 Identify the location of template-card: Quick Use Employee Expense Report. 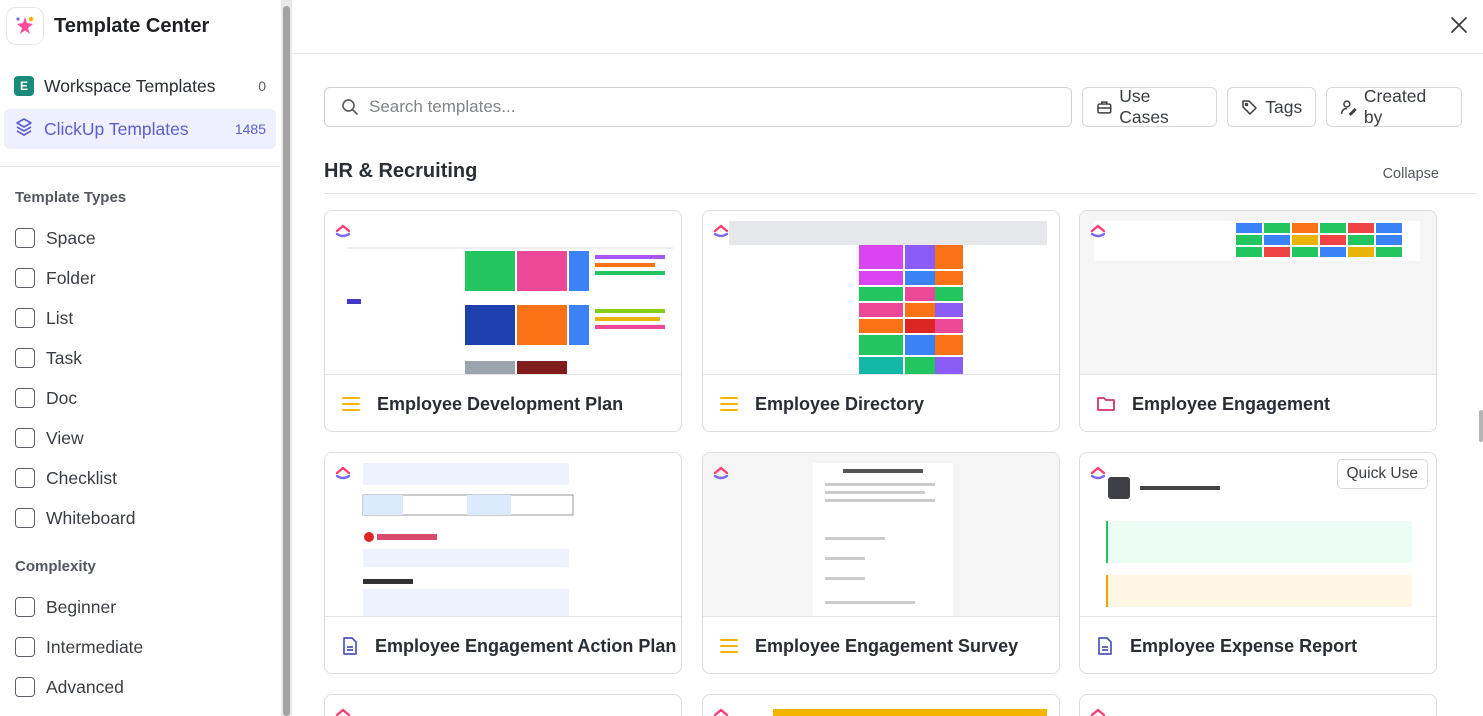
(1258, 563).